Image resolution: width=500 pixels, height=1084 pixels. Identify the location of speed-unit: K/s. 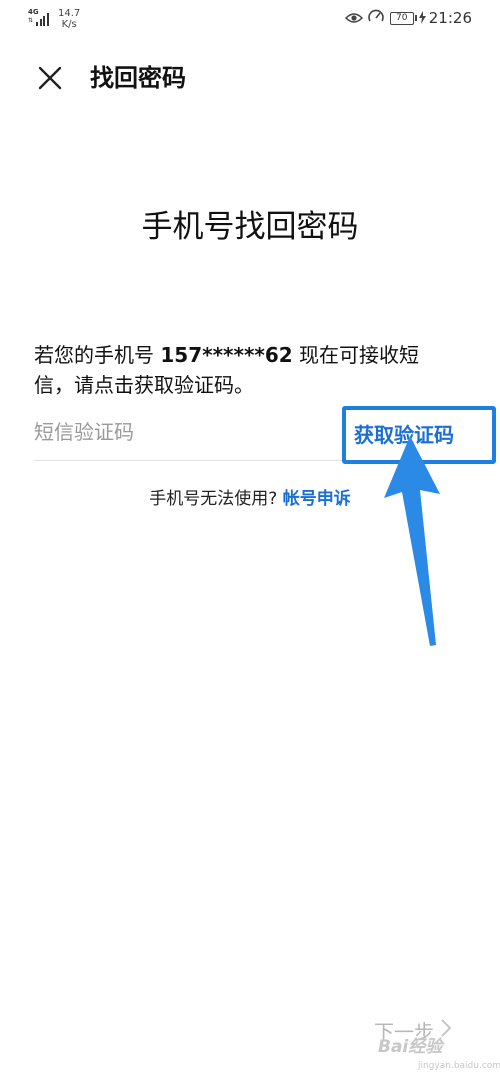
(69, 24).